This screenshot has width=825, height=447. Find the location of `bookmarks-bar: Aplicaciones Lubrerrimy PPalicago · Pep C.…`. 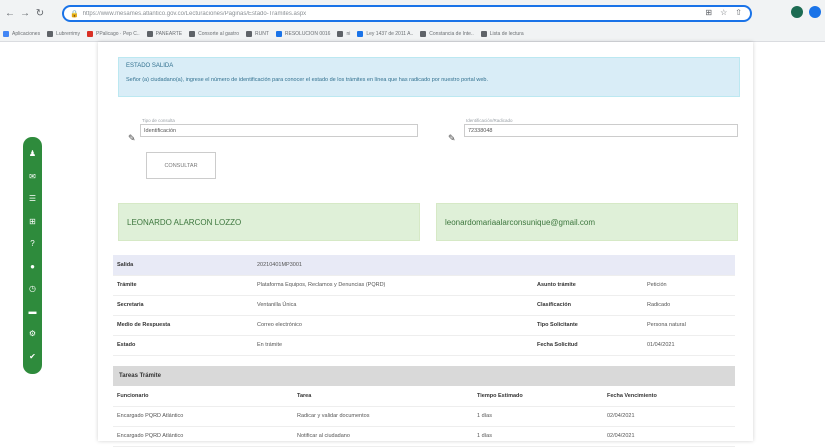

bookmarks-bar: Aplicaciones Lubrerrimy PPalicago · Pep C.… is located at coordinates (412, 34).